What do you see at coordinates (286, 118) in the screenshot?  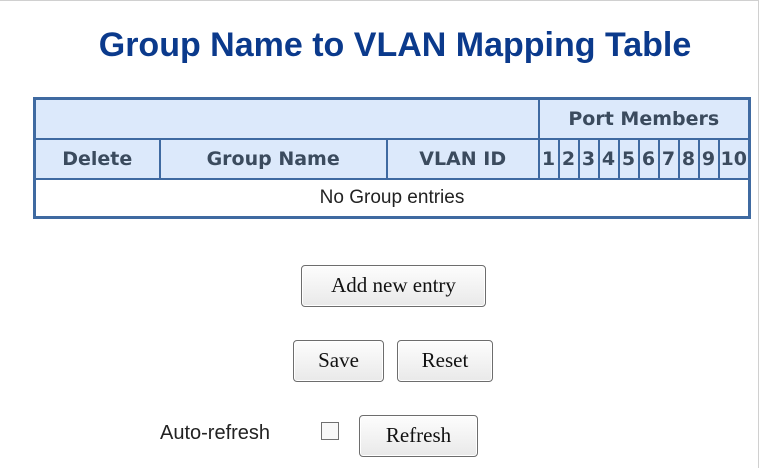 I see `header-blank-cell` at bounding box center [286, 118].